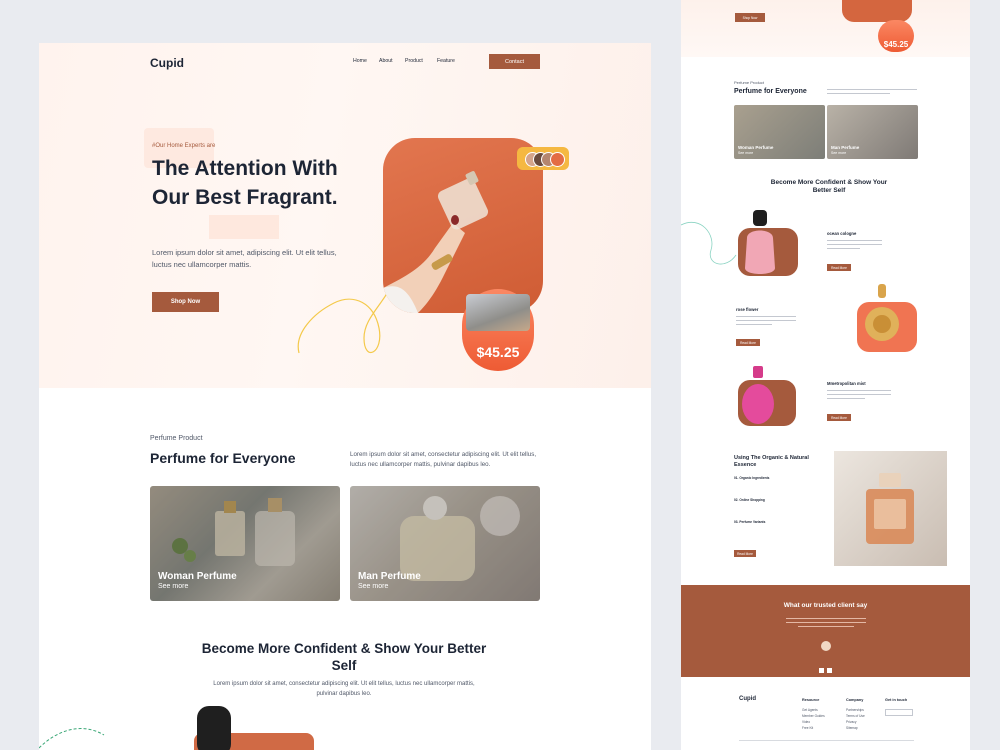 This screenshot has height=750, width=1000. I want to click on section-kicker: Perfume Product, so click(176, 438).